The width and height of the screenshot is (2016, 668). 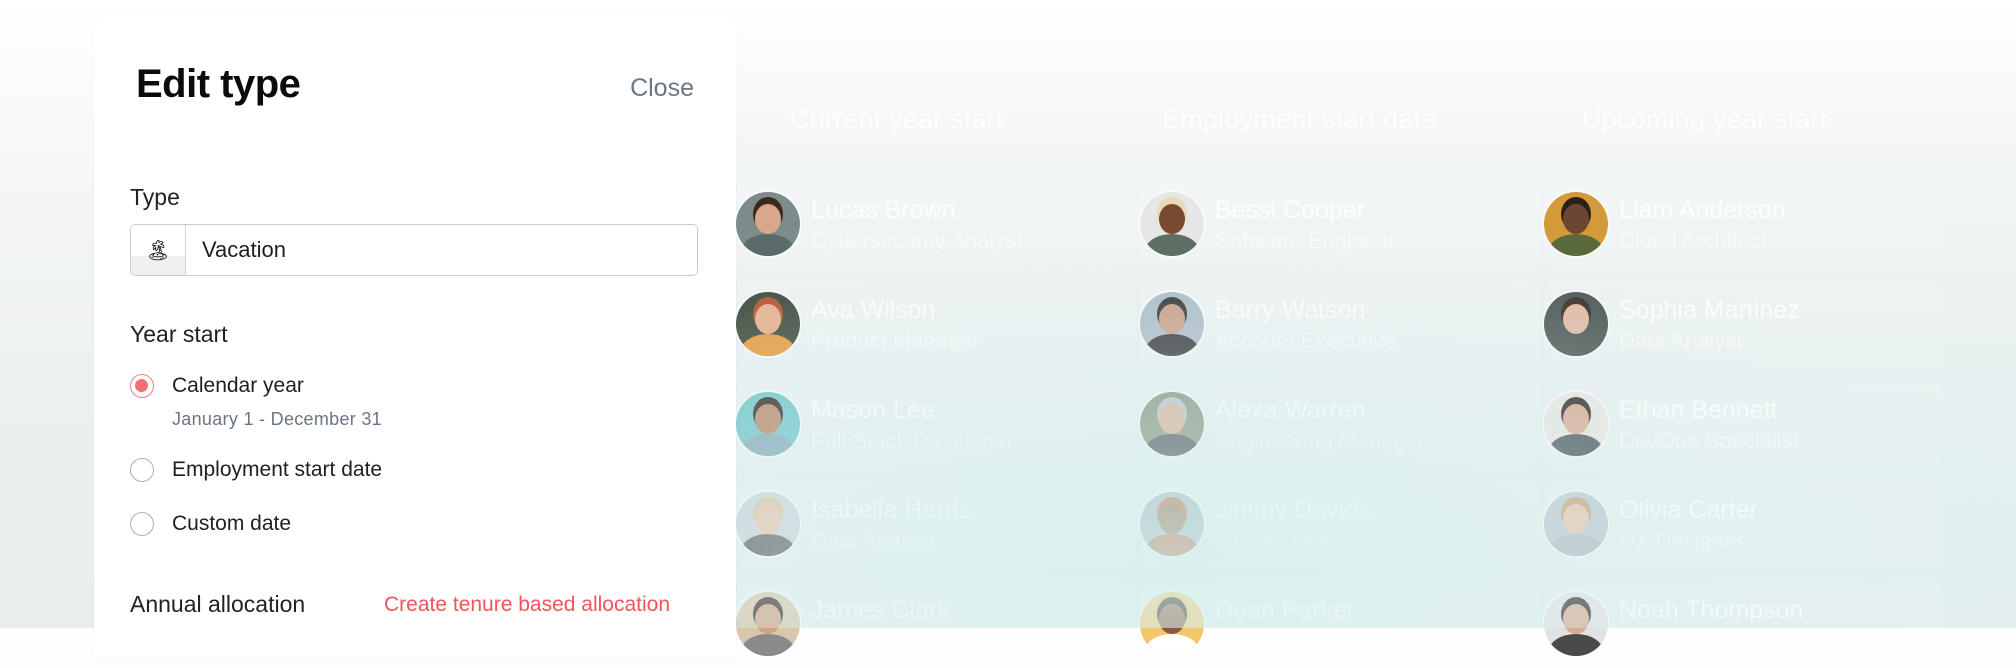 What do you see at coordinates (277, 419) in the screenshot?
I see `calendar-year-range: January 1 - December 31` at bounding box center [277, 419].